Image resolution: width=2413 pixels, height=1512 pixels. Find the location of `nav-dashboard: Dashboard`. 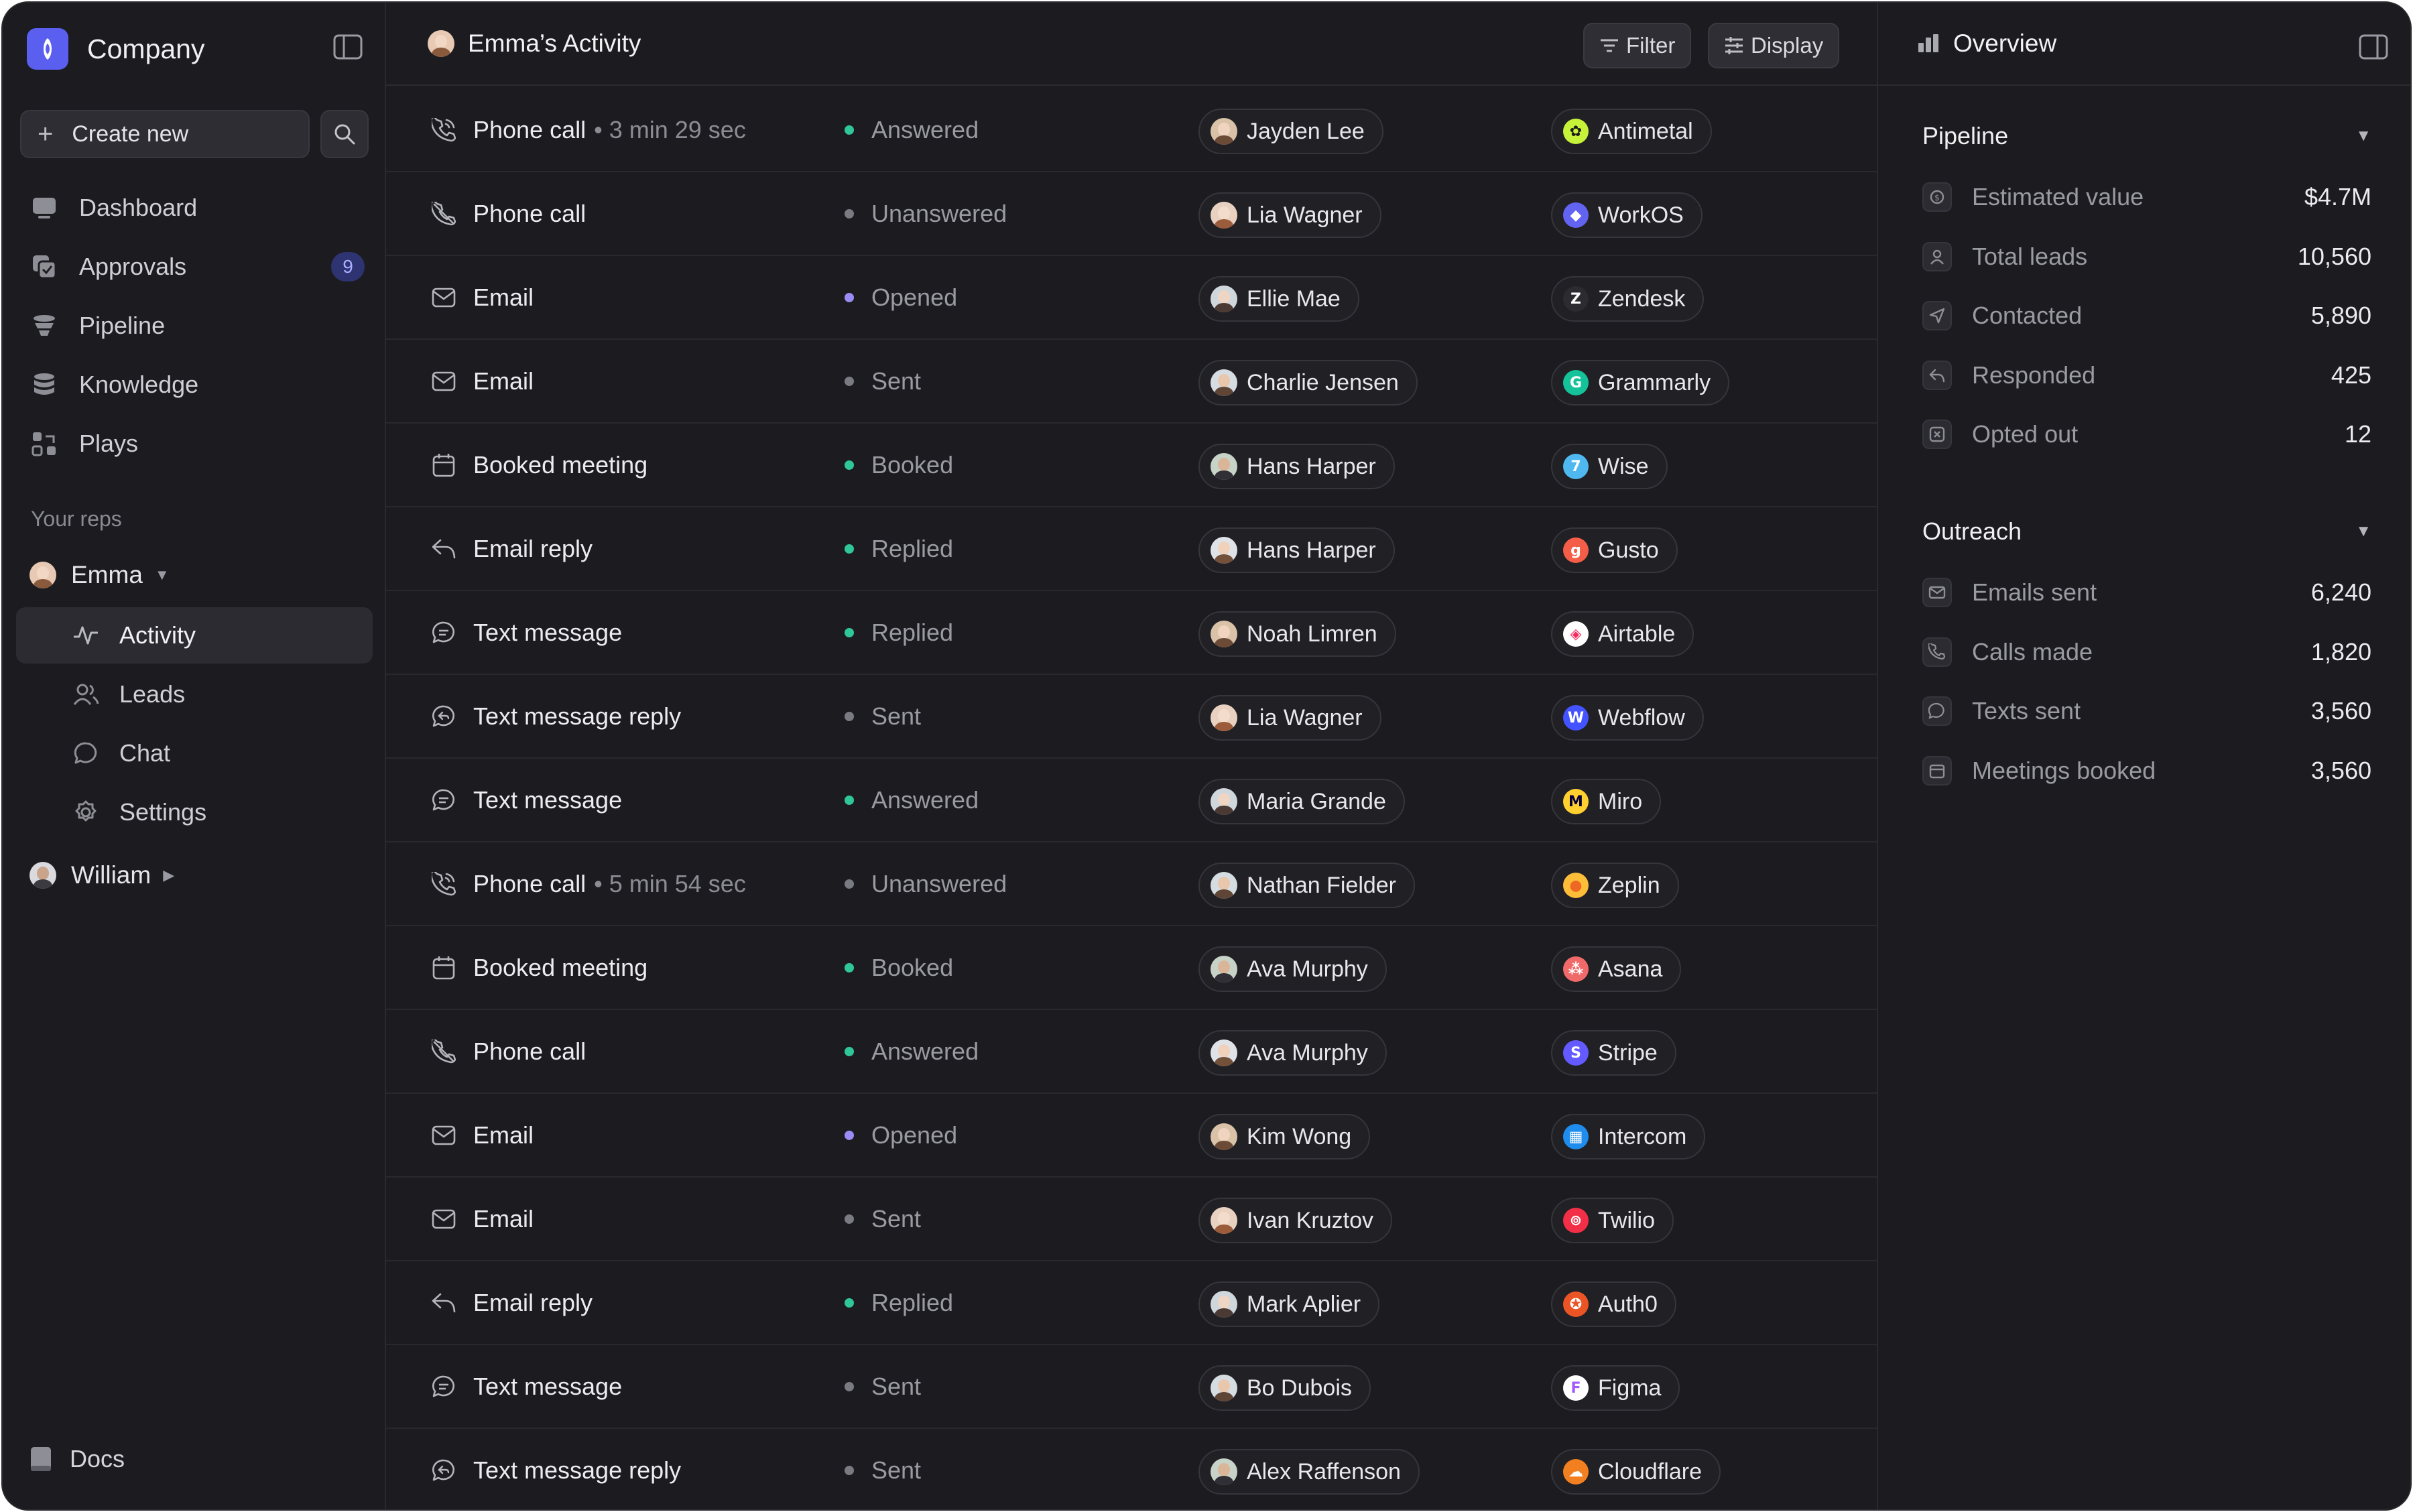

nav-dashboard: Dashboard is located at coordinates (197, 208).